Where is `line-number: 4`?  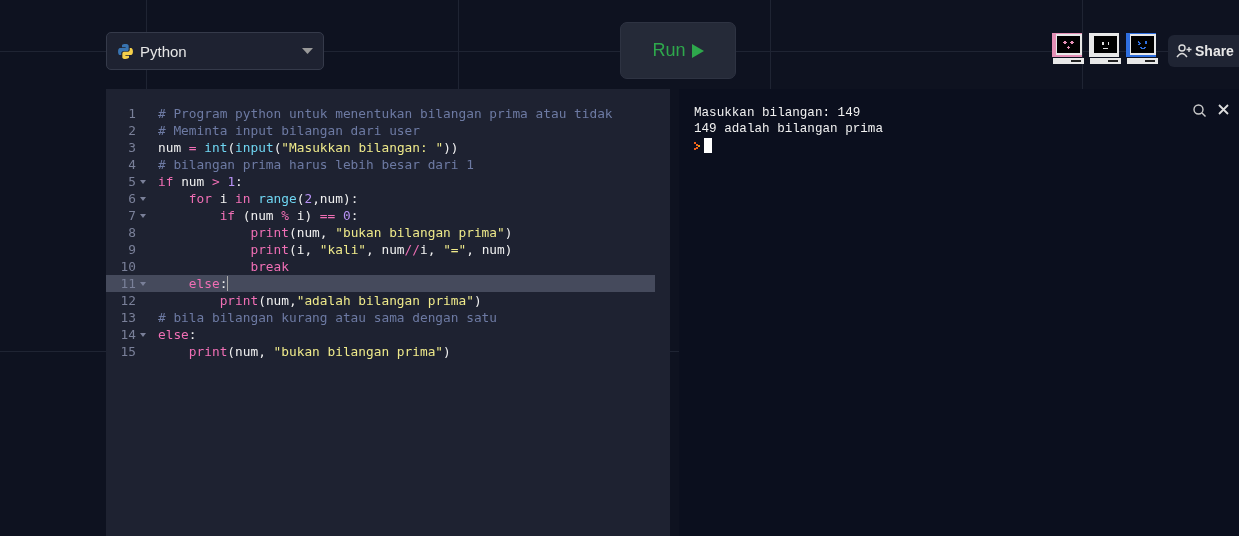 line-number: 4 is located at coordinates (131, 164).